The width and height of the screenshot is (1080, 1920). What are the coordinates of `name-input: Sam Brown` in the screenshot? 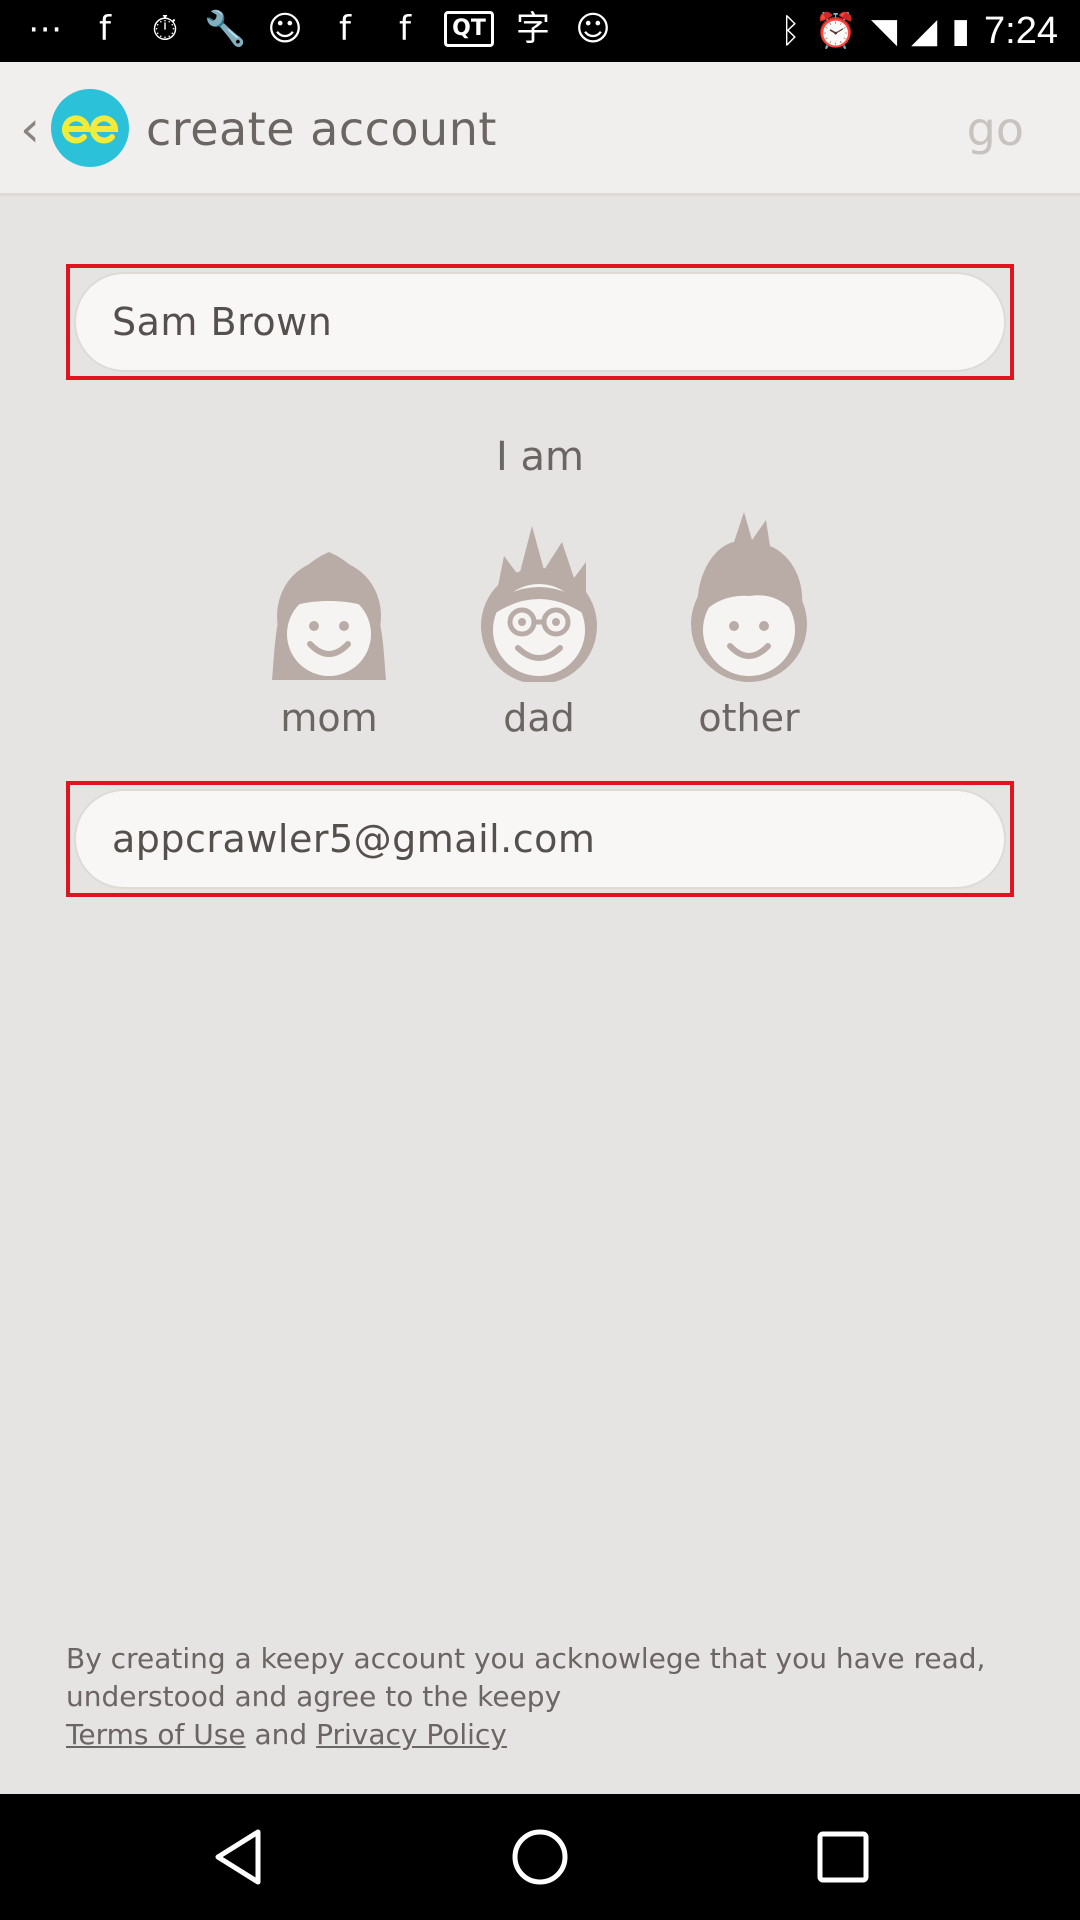 It's located at (540, 322).